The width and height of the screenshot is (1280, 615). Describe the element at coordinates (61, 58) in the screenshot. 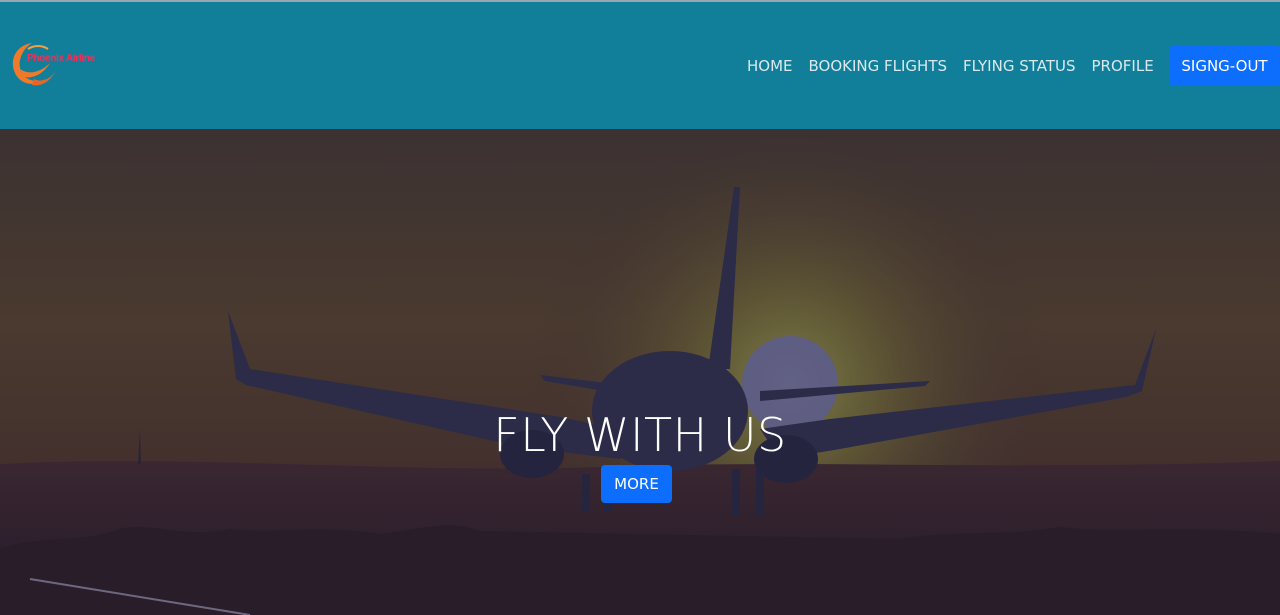

I see `brand-name: Phoenix Airline` at that location.